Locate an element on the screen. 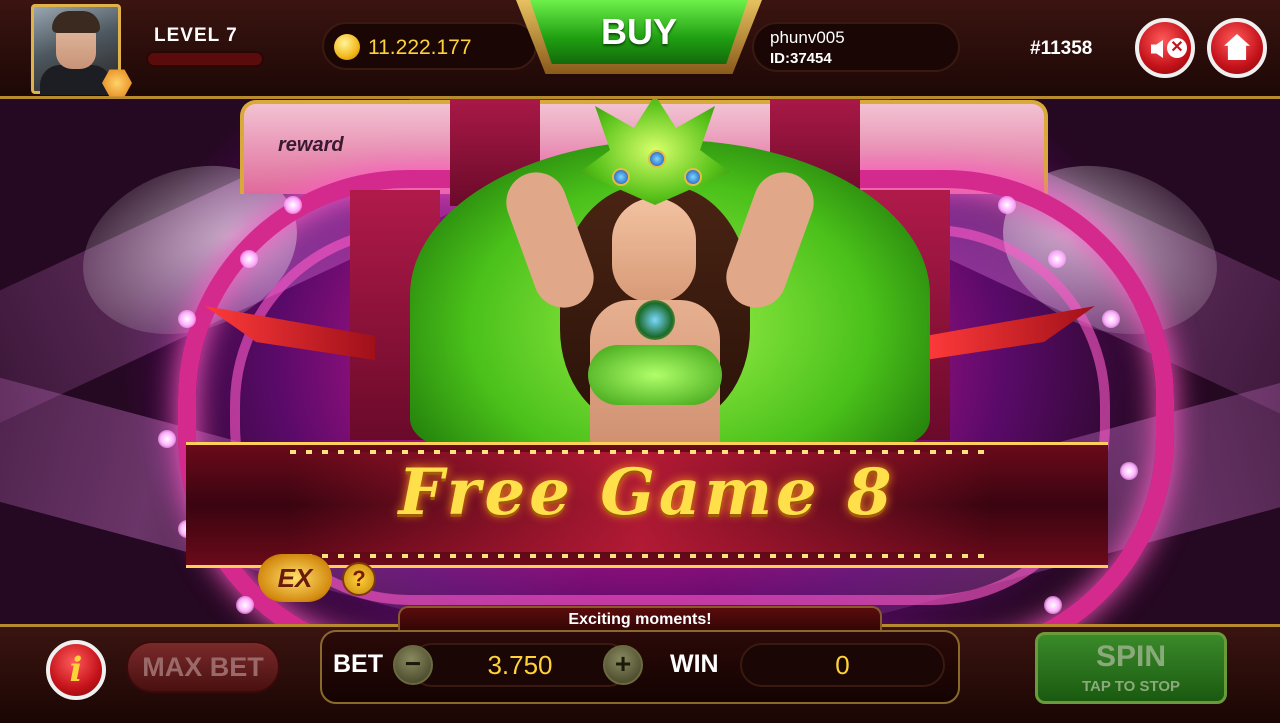 The image size is (1280, 723). avatar-suit is located at coordinates (76, 80).